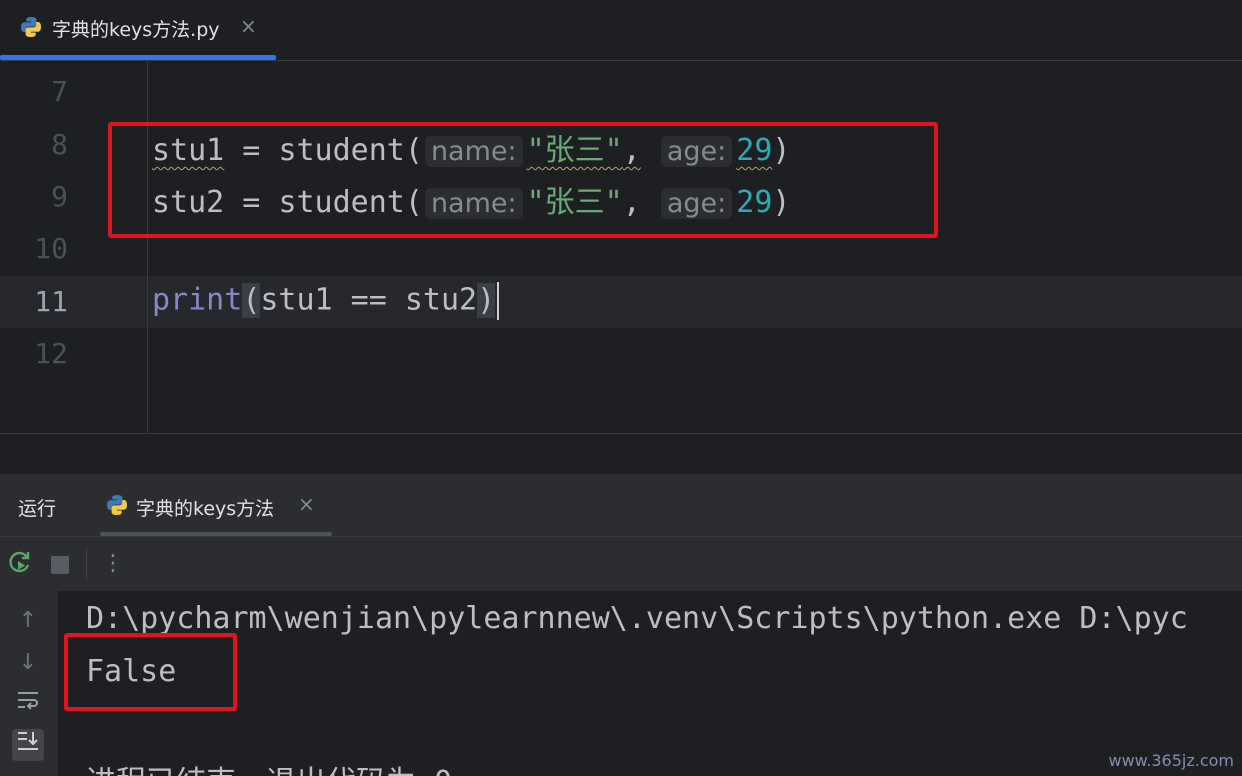  I want to click on rerun-glyph, so click(19, 562).